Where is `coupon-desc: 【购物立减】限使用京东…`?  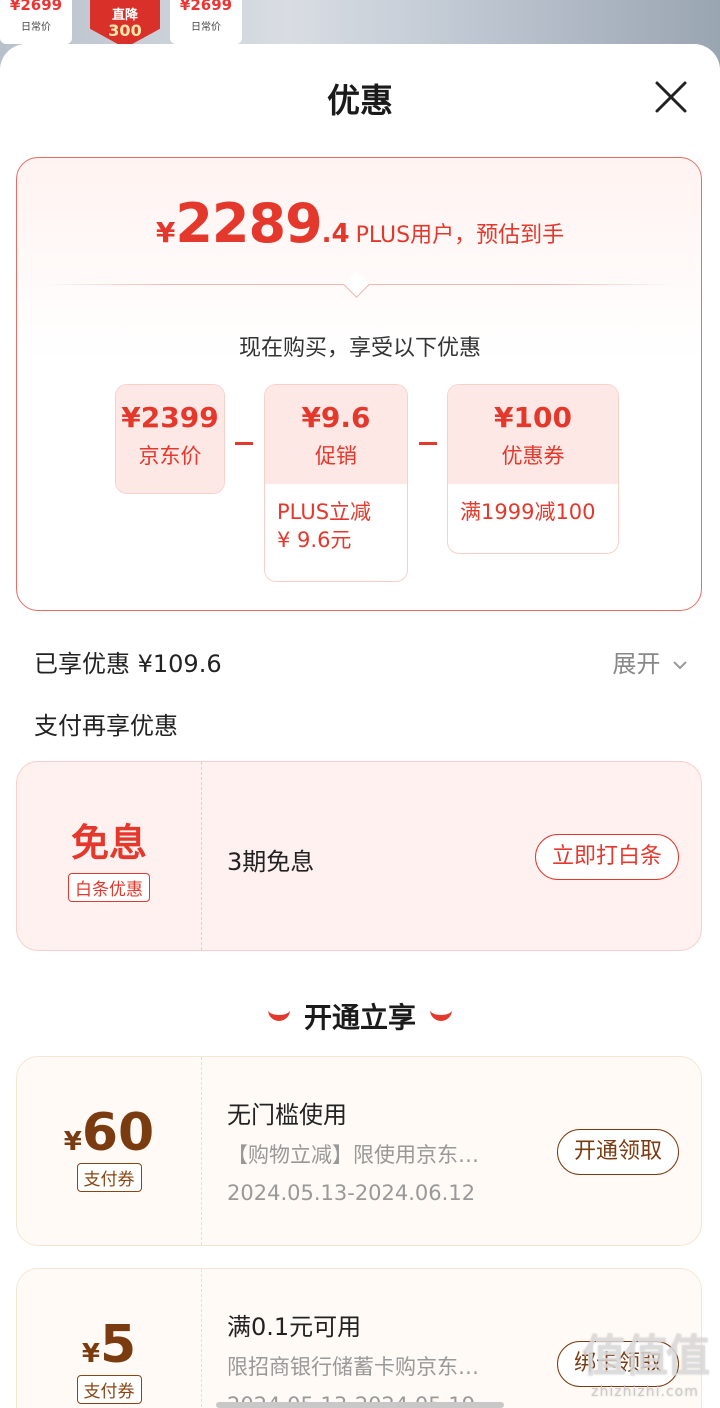
coupon-desc: 【购物立减】限使用京东… is located at coordinates (353, 1155).